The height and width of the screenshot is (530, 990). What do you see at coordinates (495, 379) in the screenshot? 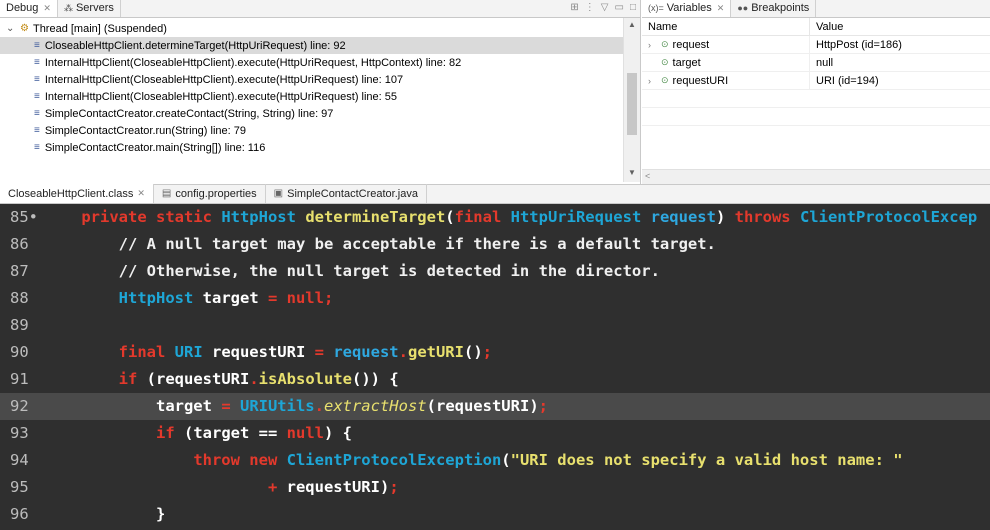
I see `code-line: 91 if (requestURI.isAbsolute()) {` at bounding box center [495, 379].